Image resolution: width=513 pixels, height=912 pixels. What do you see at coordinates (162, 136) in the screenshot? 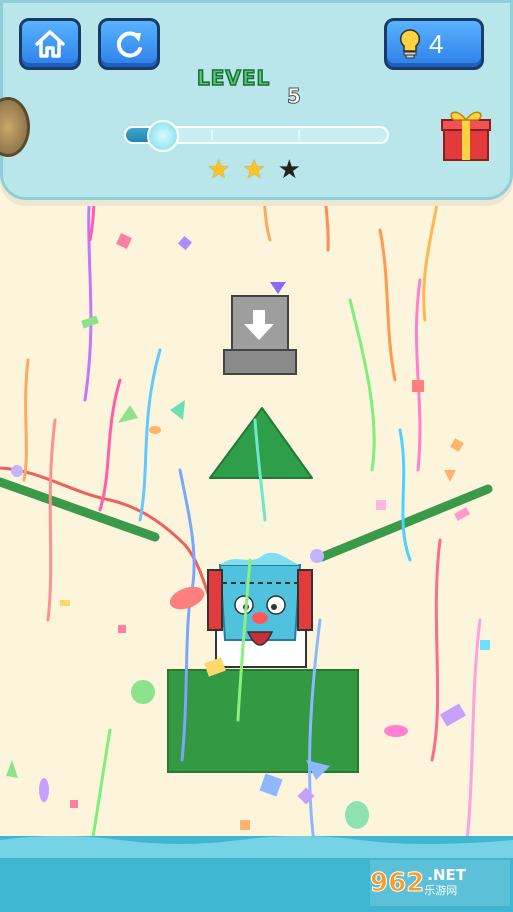
I see `progress-knob` at bounding box center [162, 136].